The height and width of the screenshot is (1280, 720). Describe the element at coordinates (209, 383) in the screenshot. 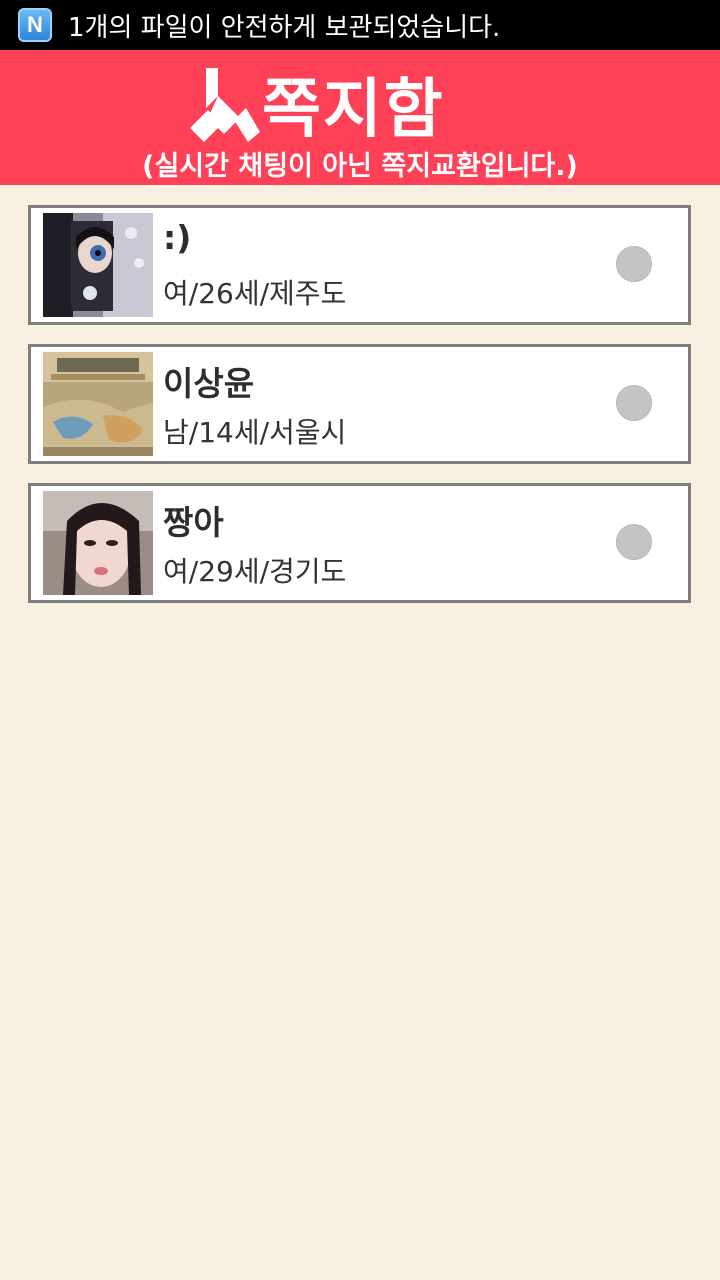

I see `item-name: 이상윤` at that location.